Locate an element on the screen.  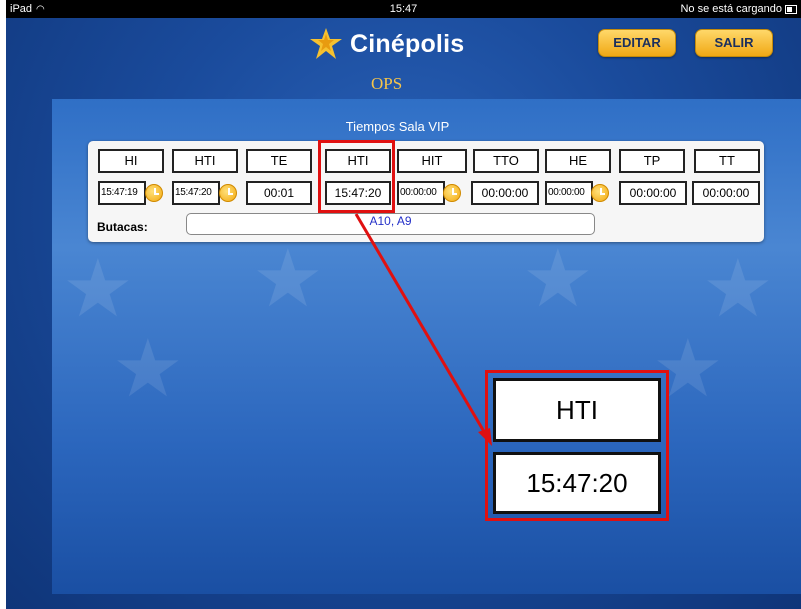
zoom-header-cell: HTI is located at coordinates (577, 410).